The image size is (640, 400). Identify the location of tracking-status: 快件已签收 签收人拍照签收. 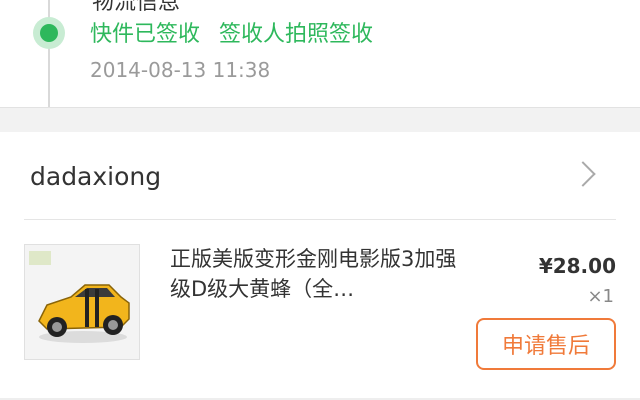
(231, 34).